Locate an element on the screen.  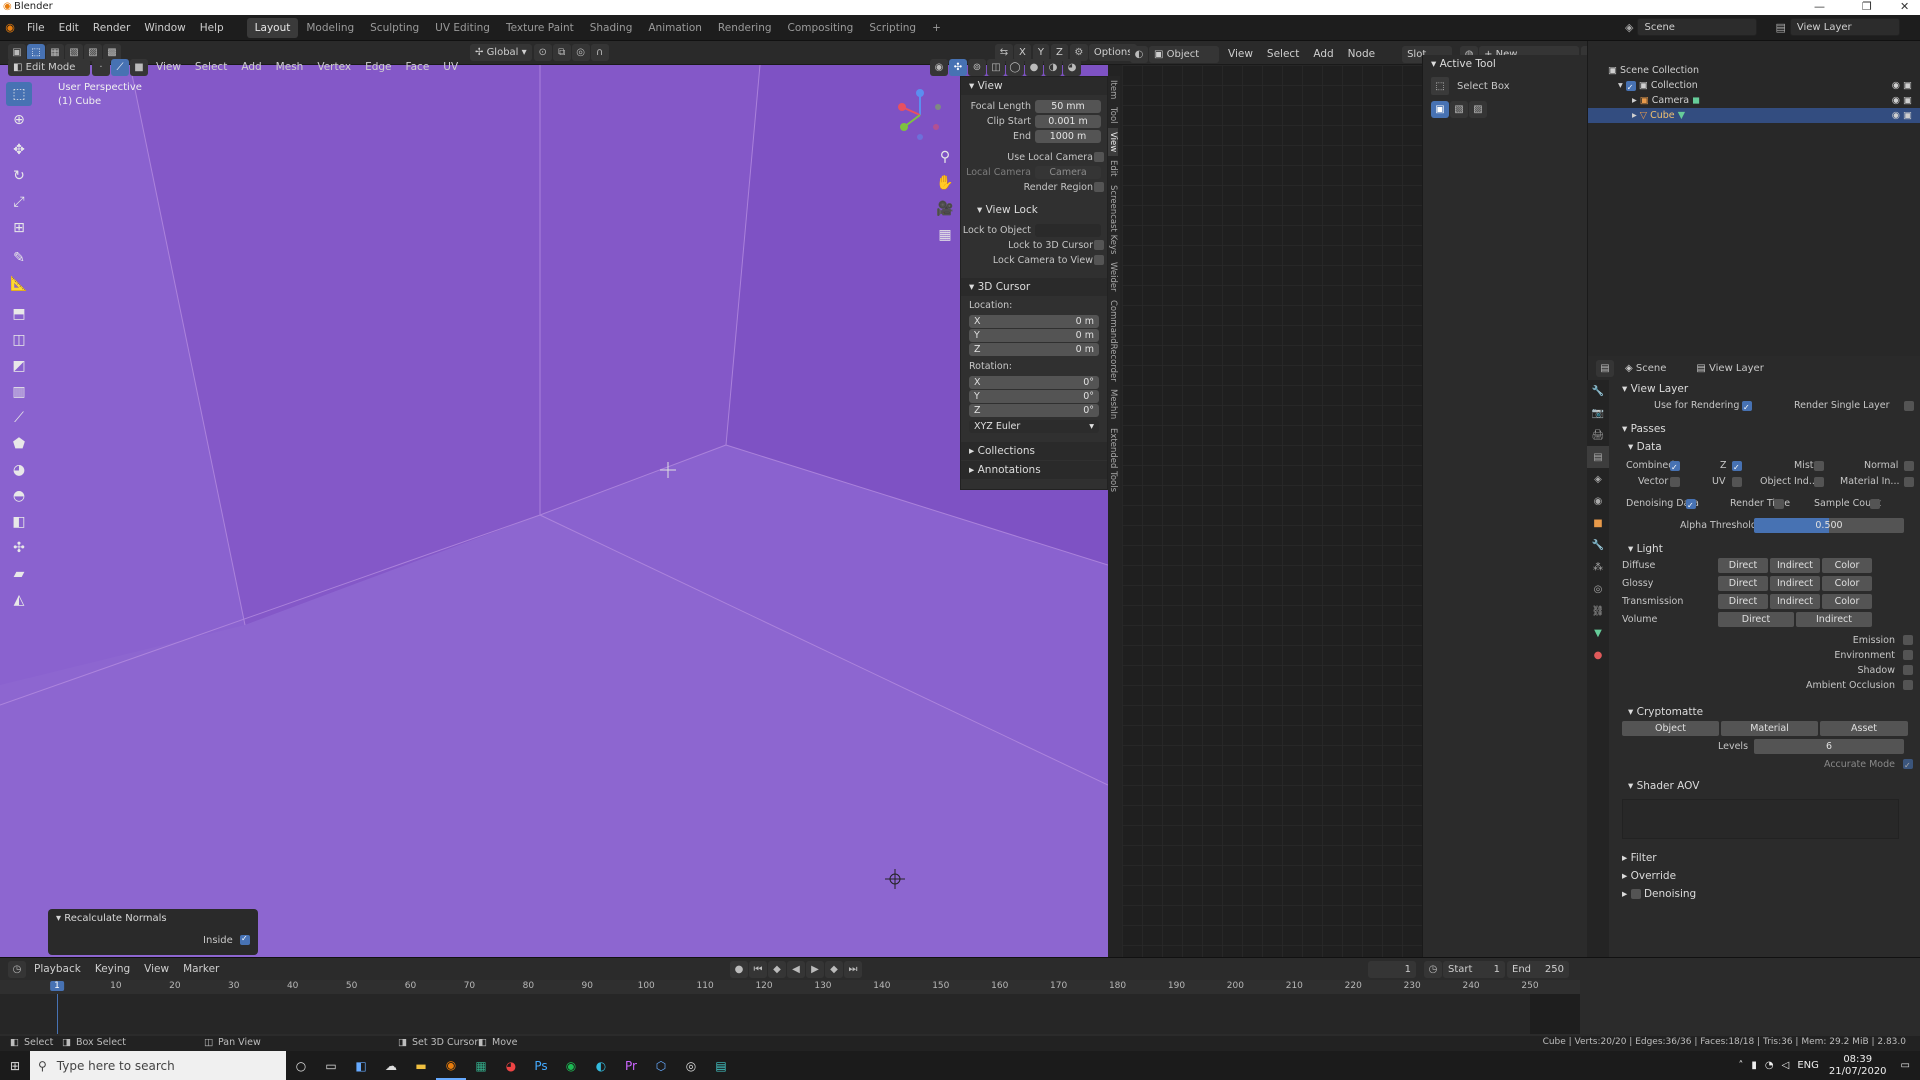
vp-menu-vertex: Vertex is located at coordinates (334, 67).